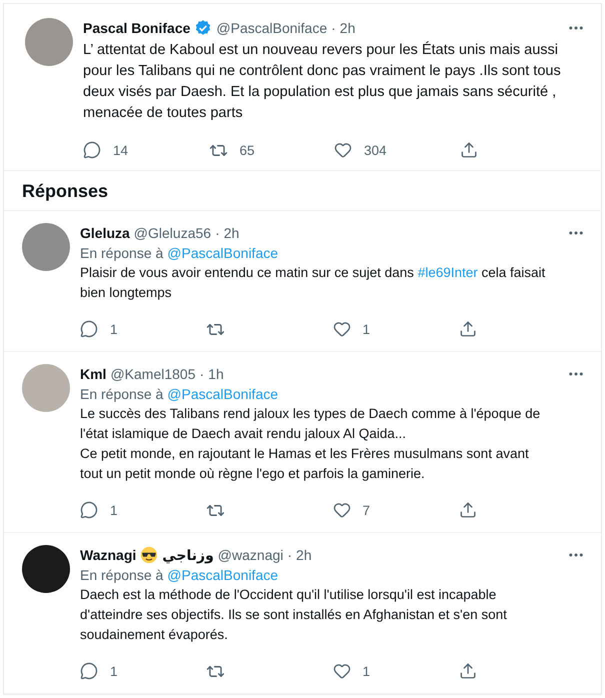 Image resolution: width=605 pixels, height=698 pixels. What do you see at coordinates (93, 374) in the screenshot?
I see `author-name: Kml` at bounding box center [93, 374].